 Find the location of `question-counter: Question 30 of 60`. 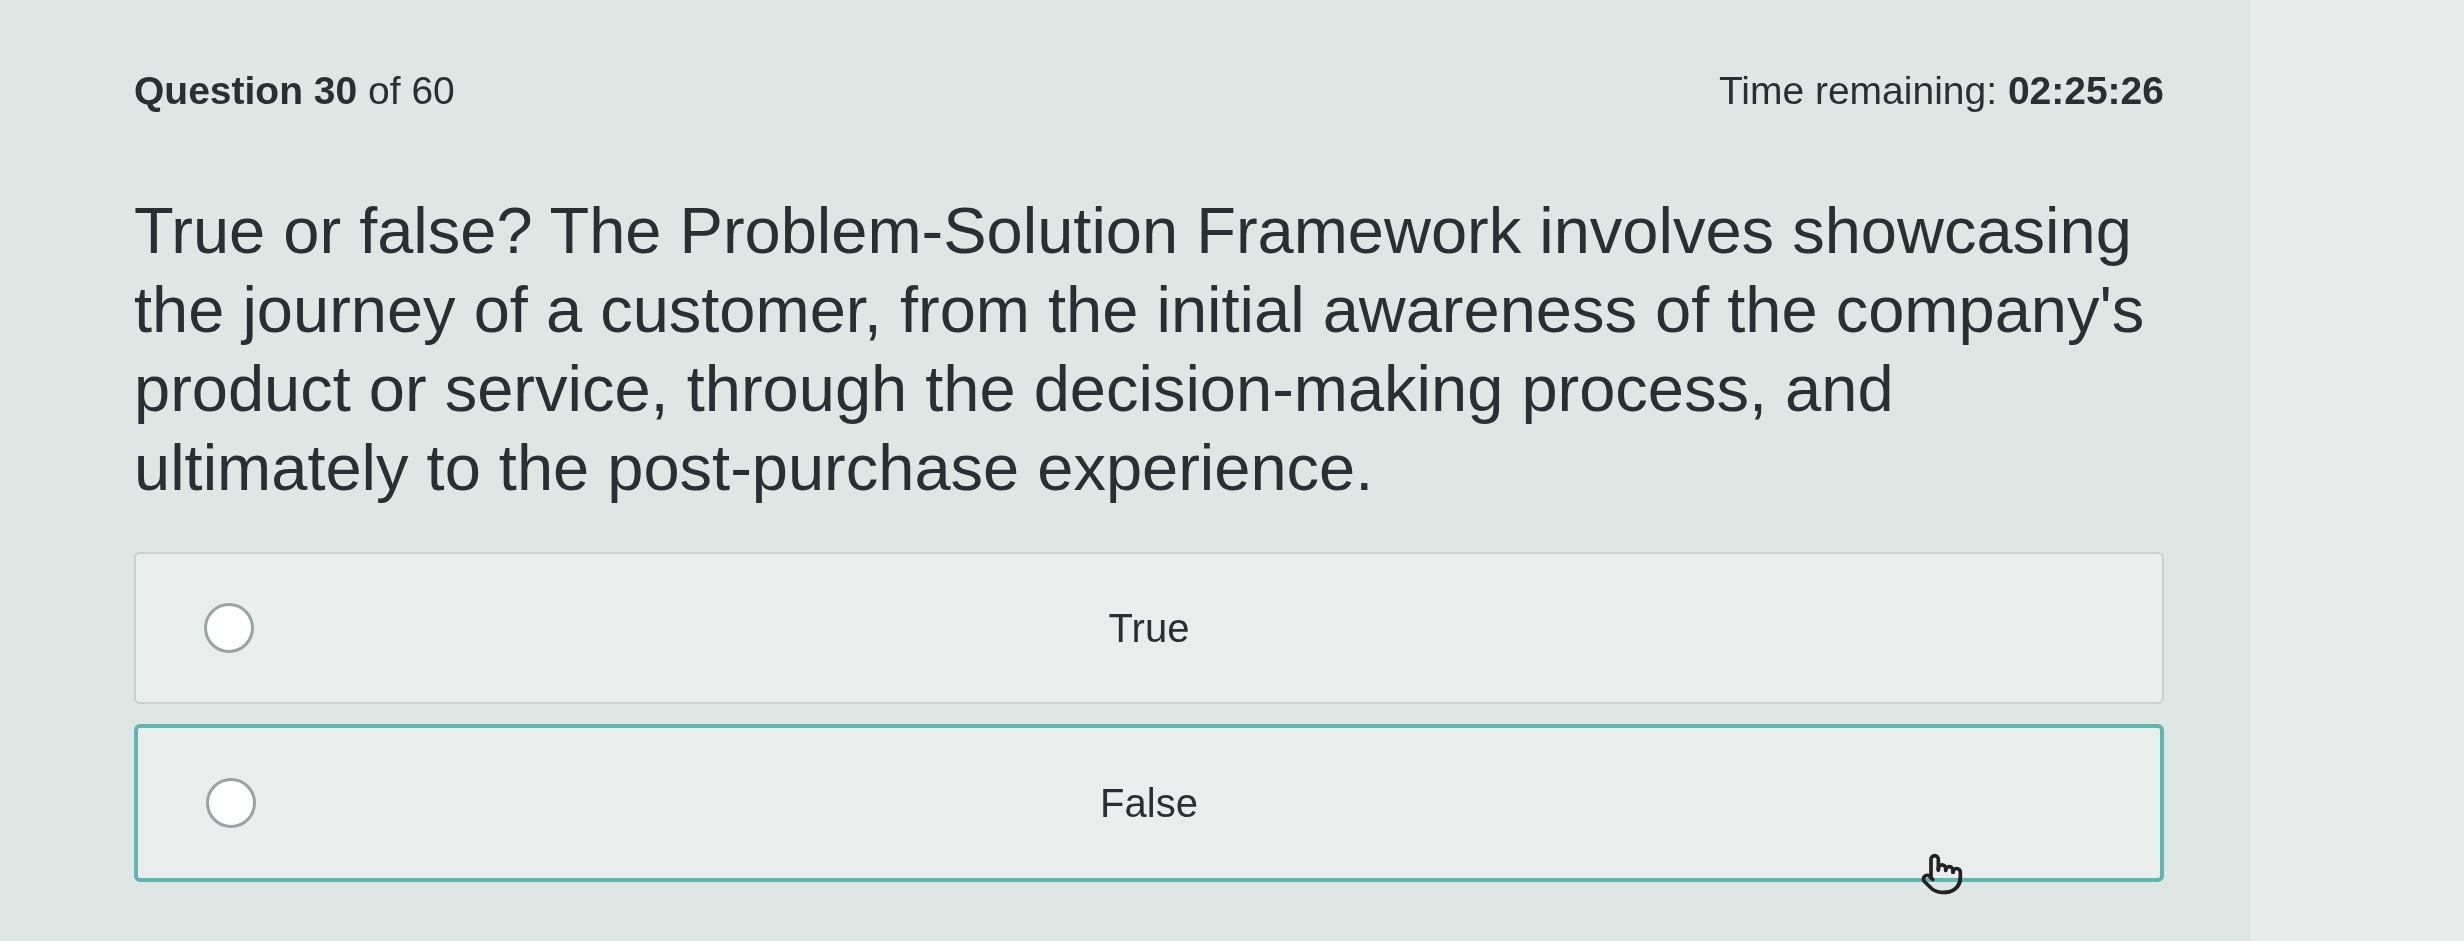

question-counter: Question 30 of 60 is located at coordinates (294, 91).